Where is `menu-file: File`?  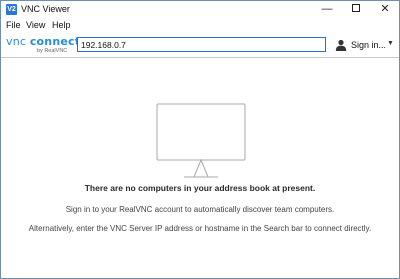 menu-file: File is located at coordinates (13, 25).